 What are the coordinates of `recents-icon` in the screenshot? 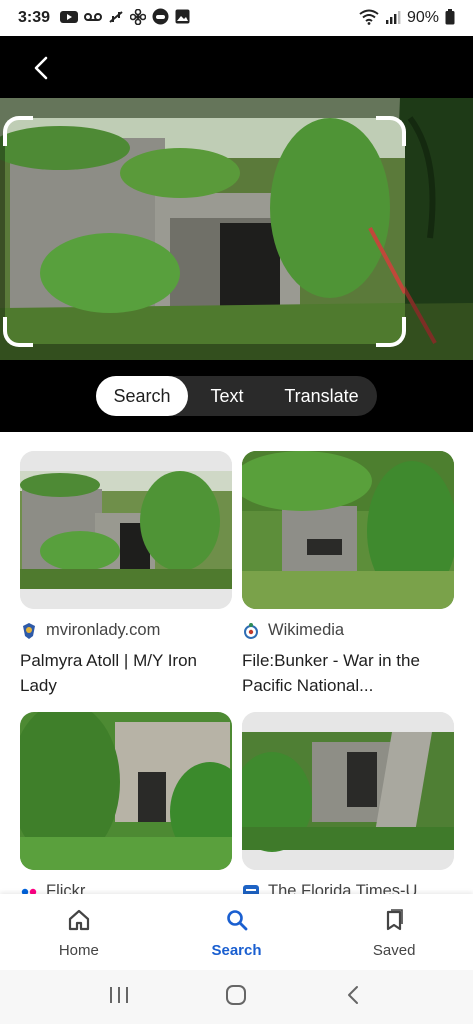 It's located at (119, 997).